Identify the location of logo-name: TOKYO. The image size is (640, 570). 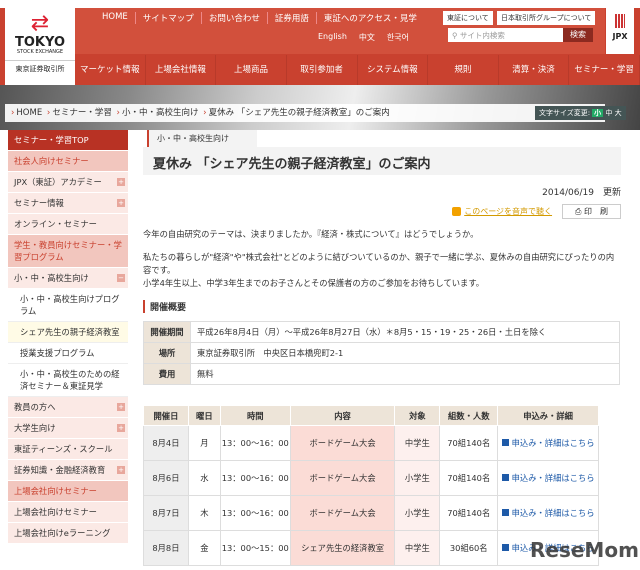
(40, 42).